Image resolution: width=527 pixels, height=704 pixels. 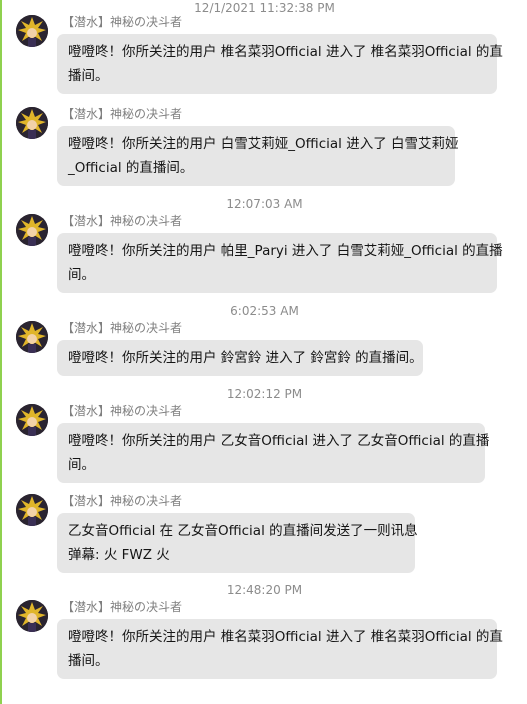 What do you see at coordinates (264, 394) in the screenshot?
I see `timestamp: 12:02:12 PM` at bounding box center [264, 394].